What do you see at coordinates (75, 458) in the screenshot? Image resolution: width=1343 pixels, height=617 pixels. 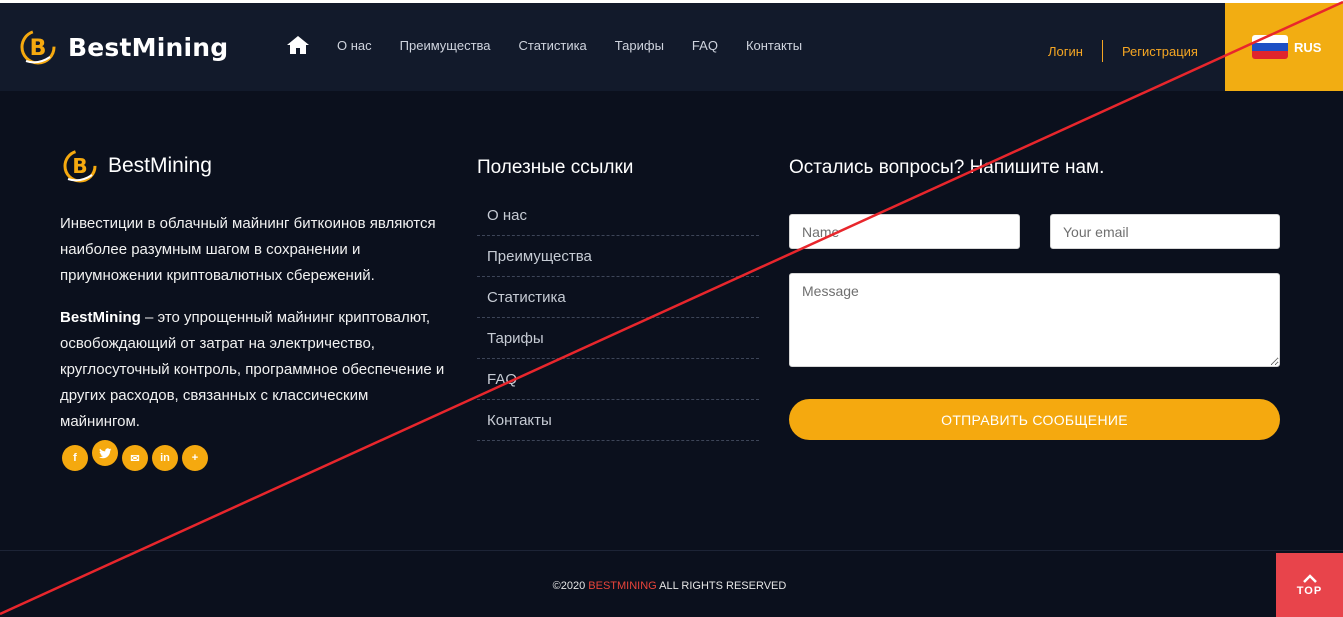 I see `facebook-icon: f` at bounding box center [75, 458].